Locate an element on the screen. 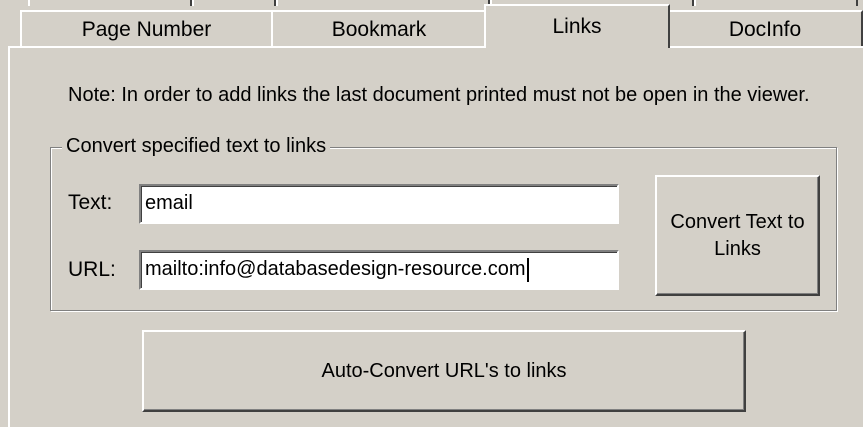  convert-text-to-links-button: Convert Text to Links is located at coordinates (737, 235).